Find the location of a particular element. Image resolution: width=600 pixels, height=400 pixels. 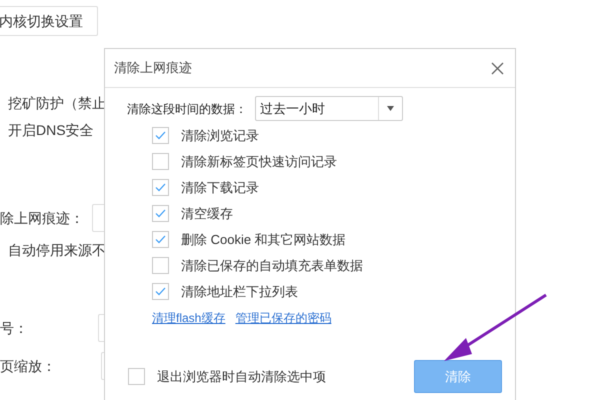

setting-label: 开启DNS安全 is located at coordinates (51, 130).